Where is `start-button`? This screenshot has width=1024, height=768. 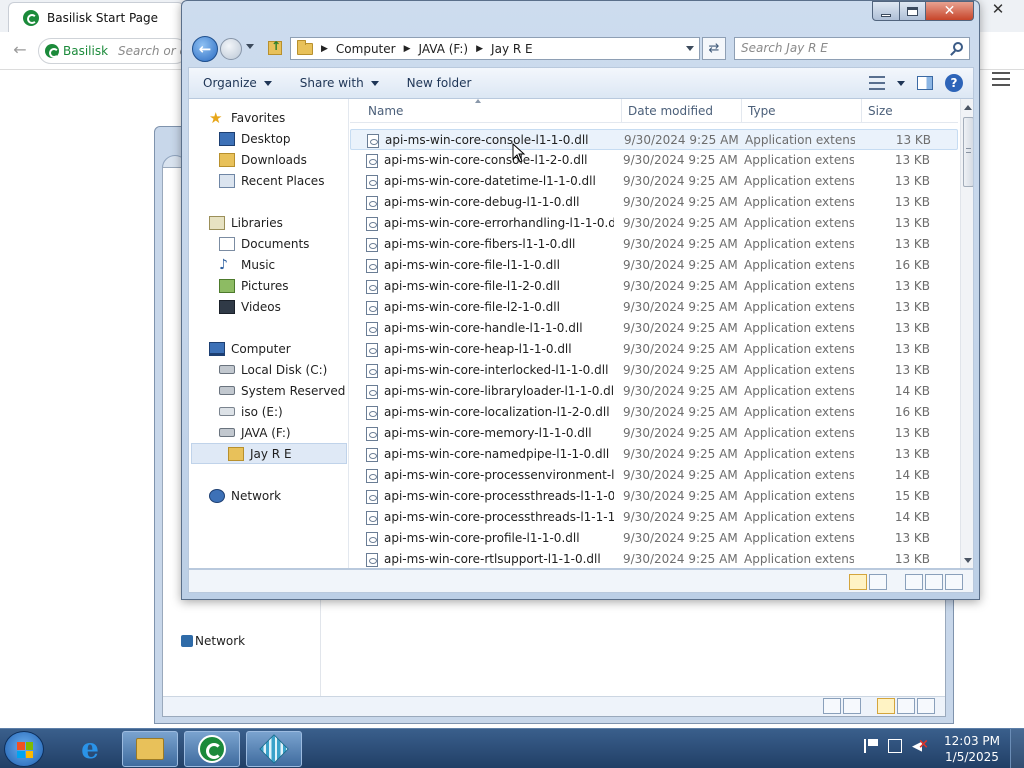
start-button is located at coordinates (24, 749).